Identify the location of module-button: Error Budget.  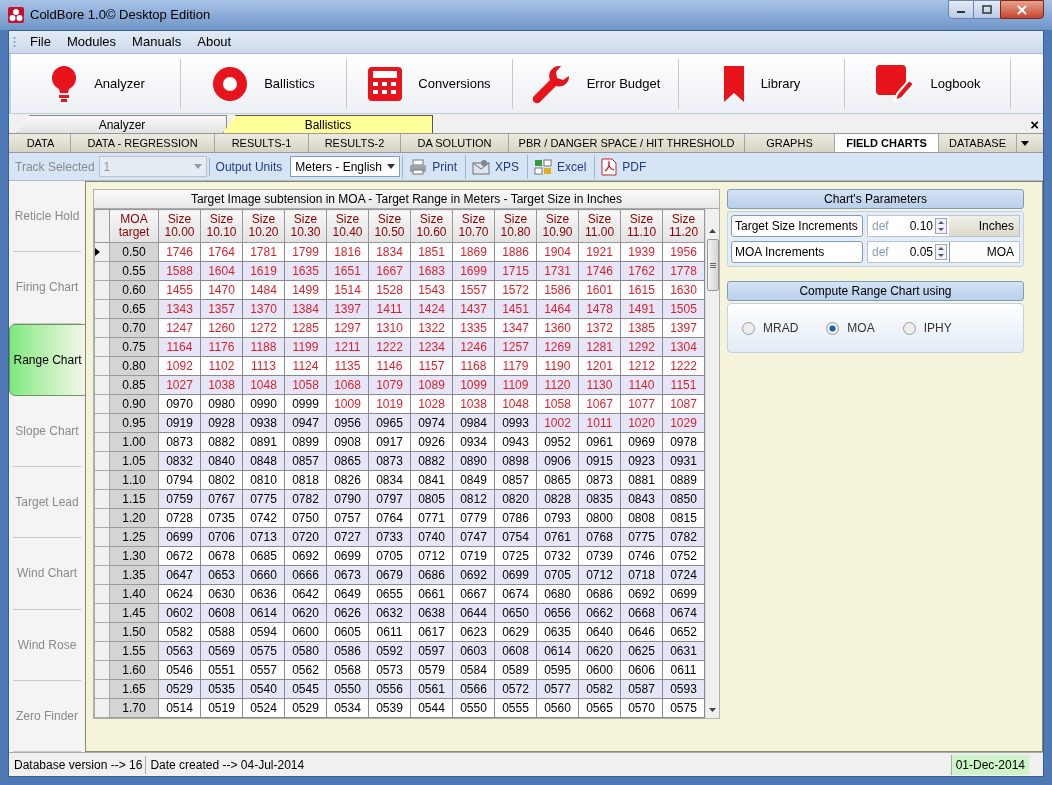
(596, 83).